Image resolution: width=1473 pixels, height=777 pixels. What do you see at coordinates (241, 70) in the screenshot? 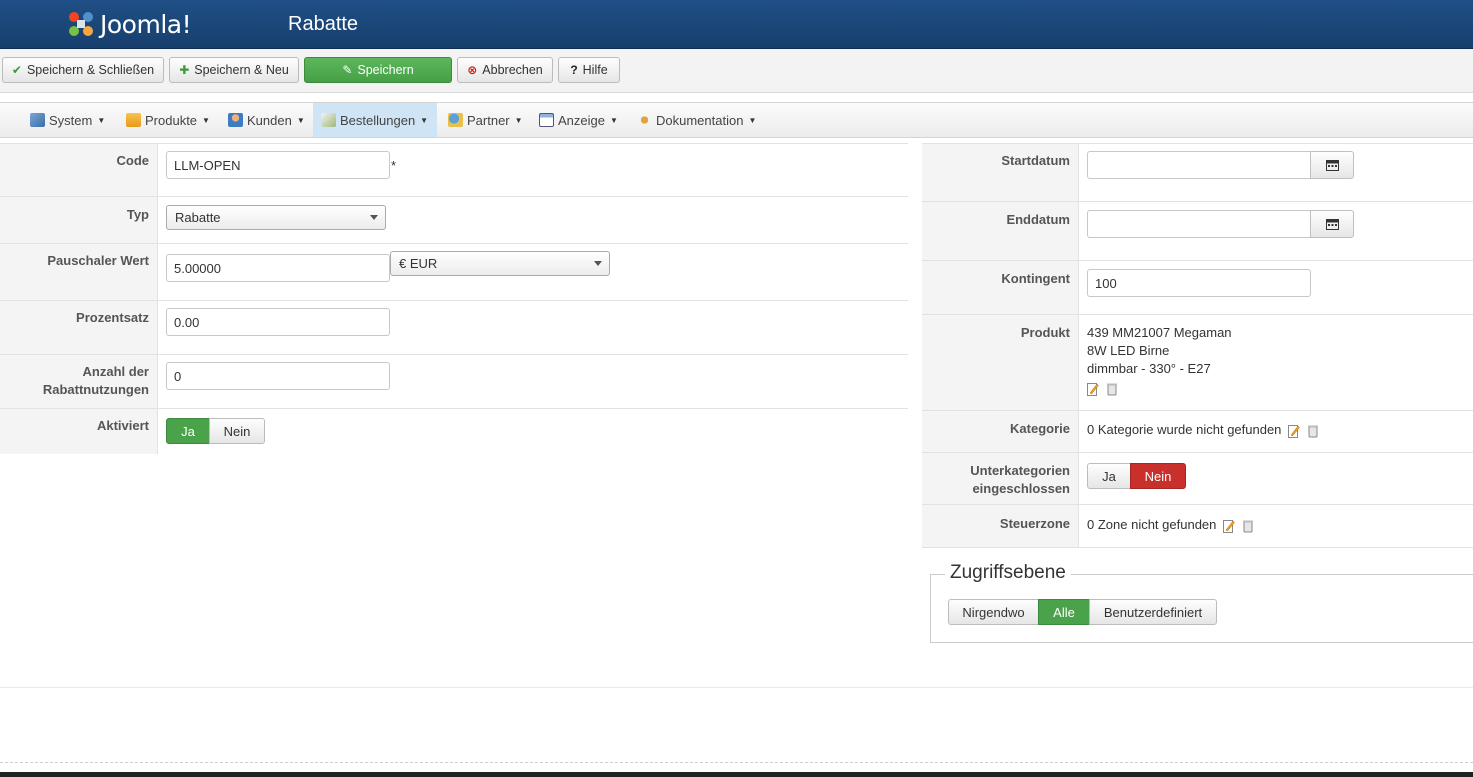
I see `save-new-label: Speichern & Neu` at bounding box center [241, 70].